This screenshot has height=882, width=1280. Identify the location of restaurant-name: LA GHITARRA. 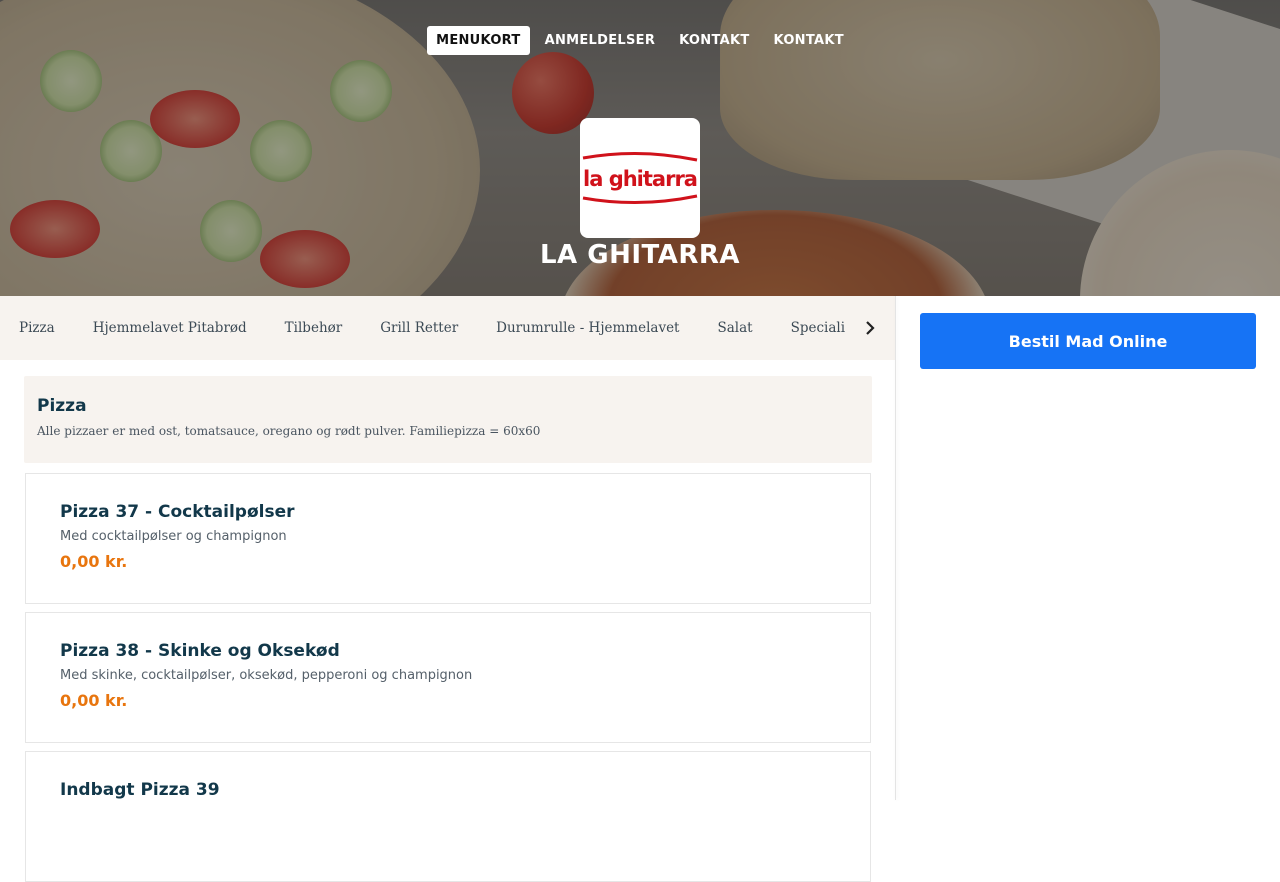
(640, 255).